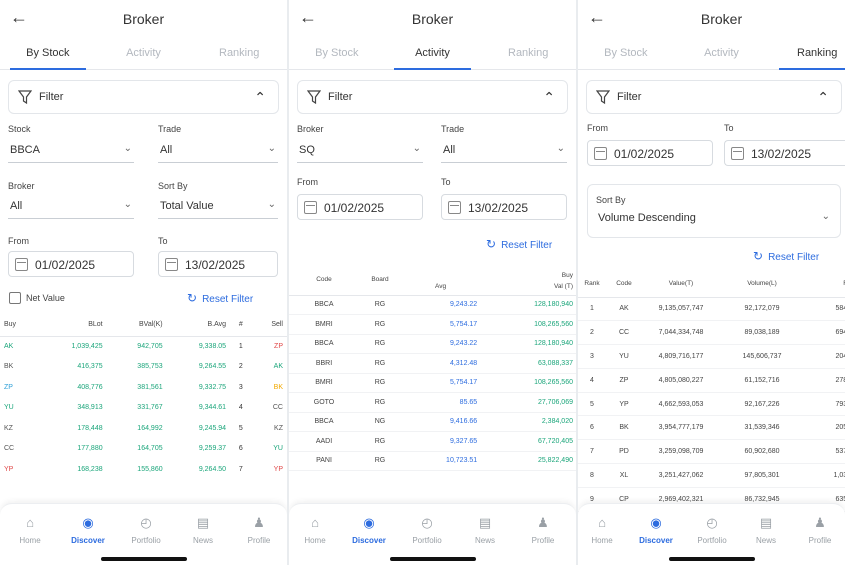 The width and height of the screenshot is (845, 565). What do you see at coordinates (711, 333) in the screenshot?
I see `table-row: 2CC7,044,334,74889,038,189694,7` at bounding box center [711, 333].